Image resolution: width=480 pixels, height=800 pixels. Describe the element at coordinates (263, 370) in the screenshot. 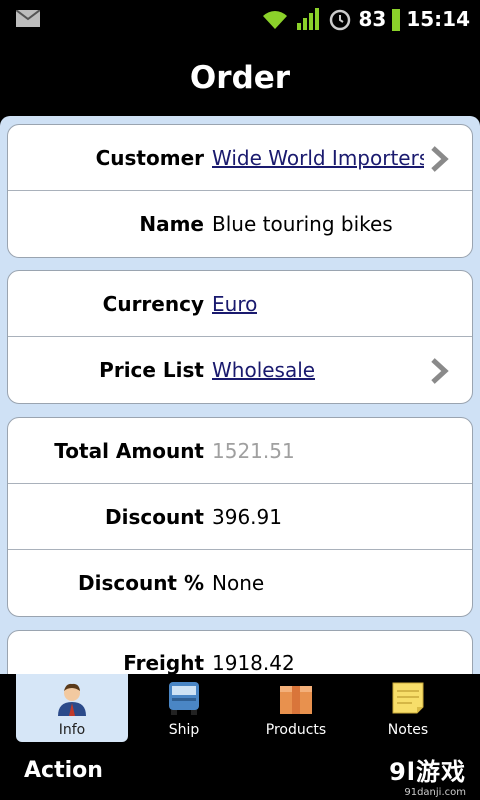

I see `price-list-value-link: Wholesale` at that location.